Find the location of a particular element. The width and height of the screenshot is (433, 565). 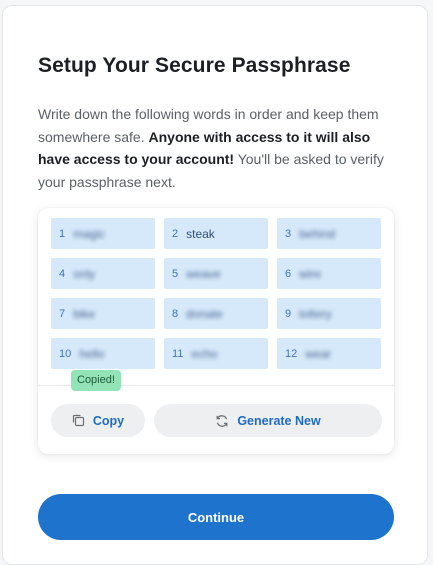

word-number: 1 is located at coordinates (62, 233).